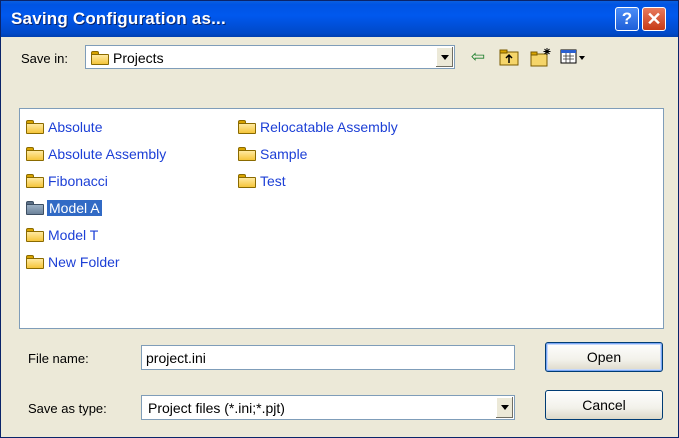 The width and height of the screenshot is (679, 438). I want to click on folder-item: Test, so click(262, 181).